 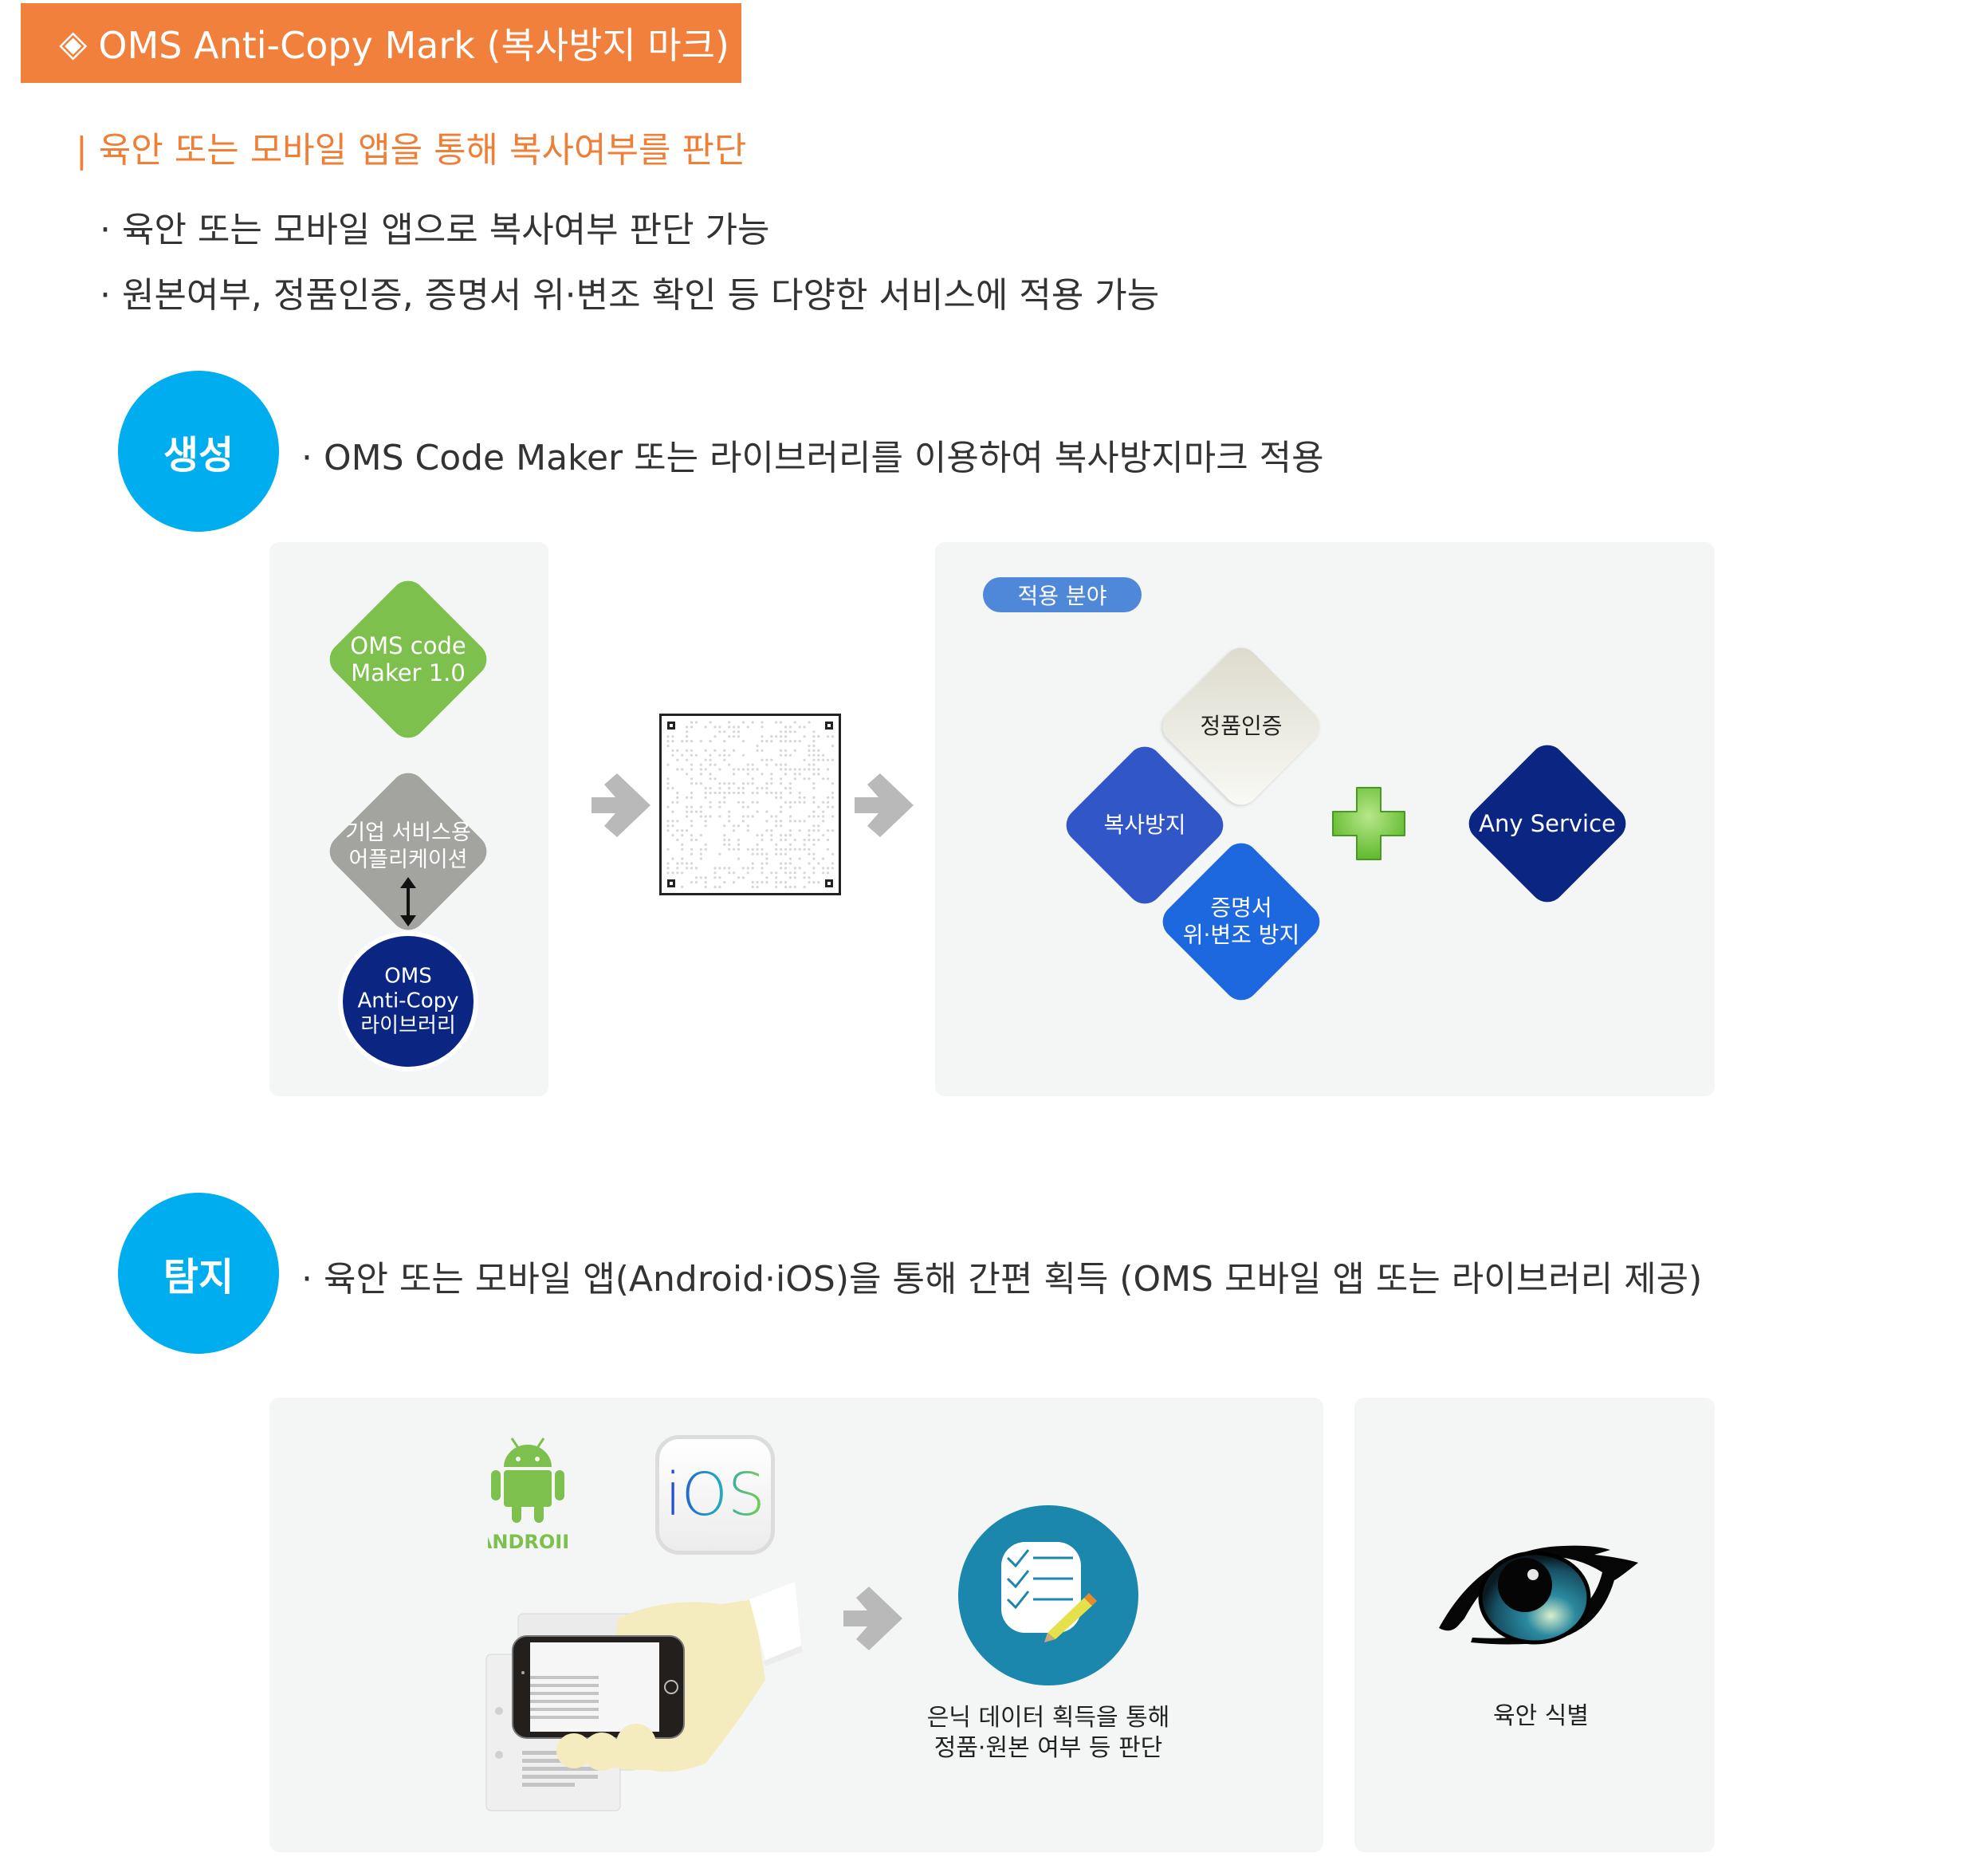 I want to click on checklist-icon, so click(x=1049, y=1592).